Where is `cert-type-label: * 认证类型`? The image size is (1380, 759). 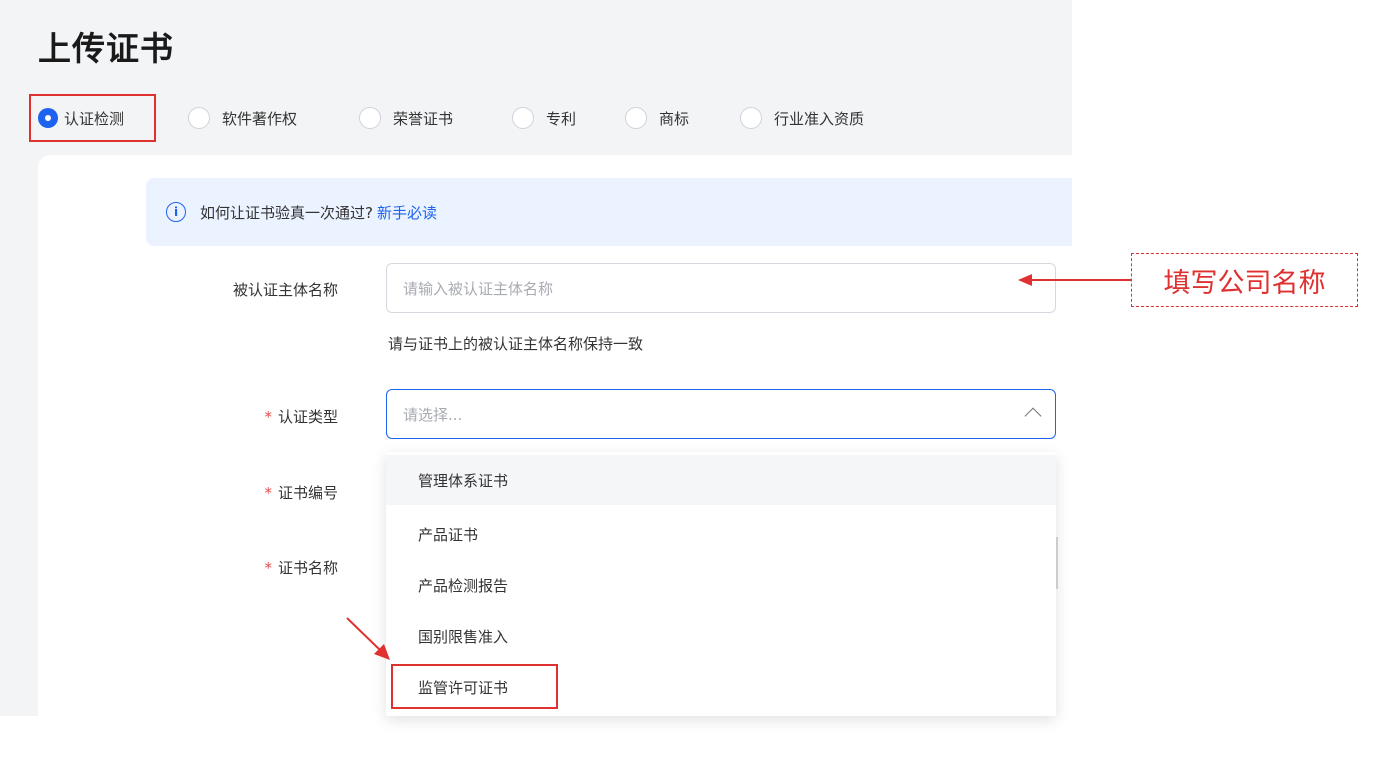 cert-type-label: * 认证类型 is located at coordinates (301, 417).